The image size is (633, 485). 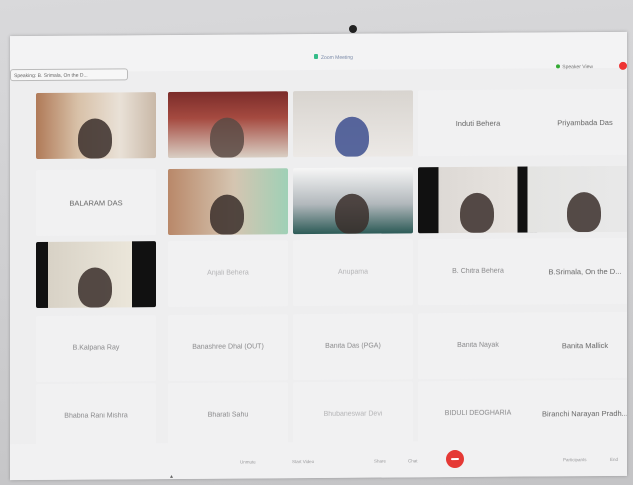 What do you see at coordinates (353, 29) in the screenshot?
I see `webcam-lens` at bounding box center [353, 29].